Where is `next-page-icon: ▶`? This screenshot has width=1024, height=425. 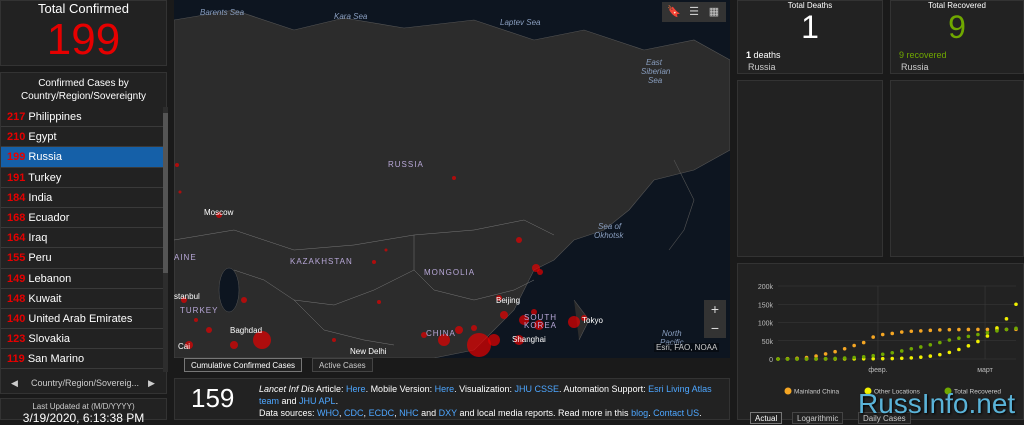 next-page-icon: ▶ is located at coordinates (151, 383).